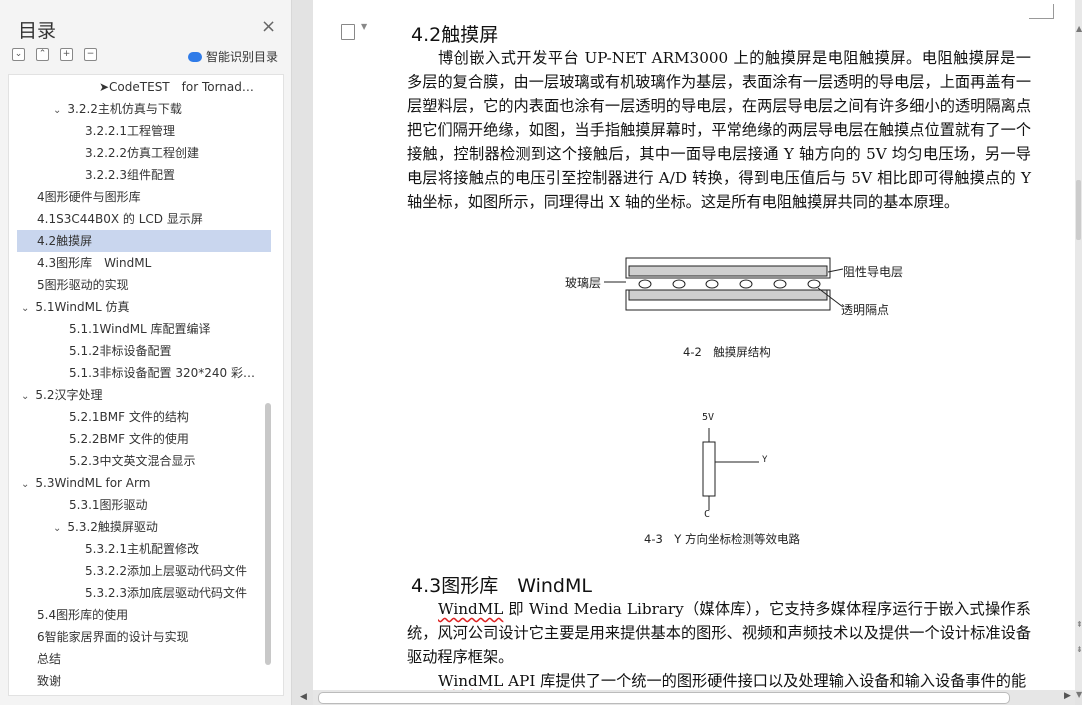 This screenshot has width=1082, height=705. I want to click on toc-item: 3.2.2.3组件配置, so click(130, 175).